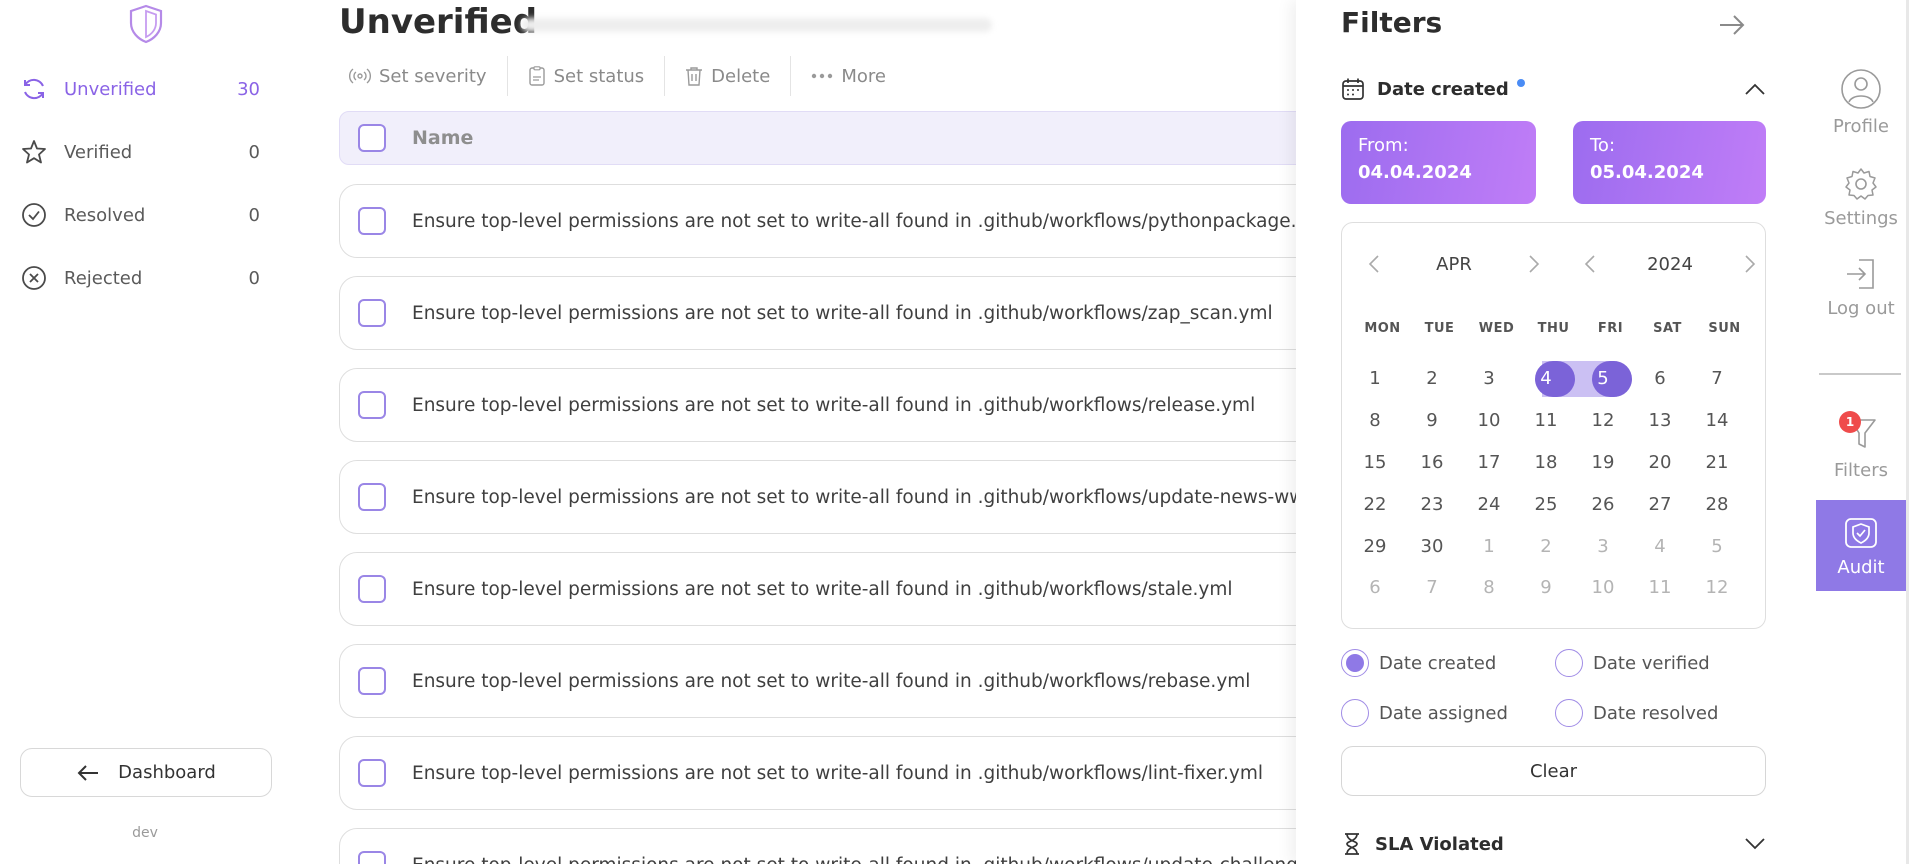 The height and width of the screenshot is (864, 1913). What do you see at coordinates (1907, 432) in the screenshot?
I see `scrollbar` at bounding box center [1907, 432].